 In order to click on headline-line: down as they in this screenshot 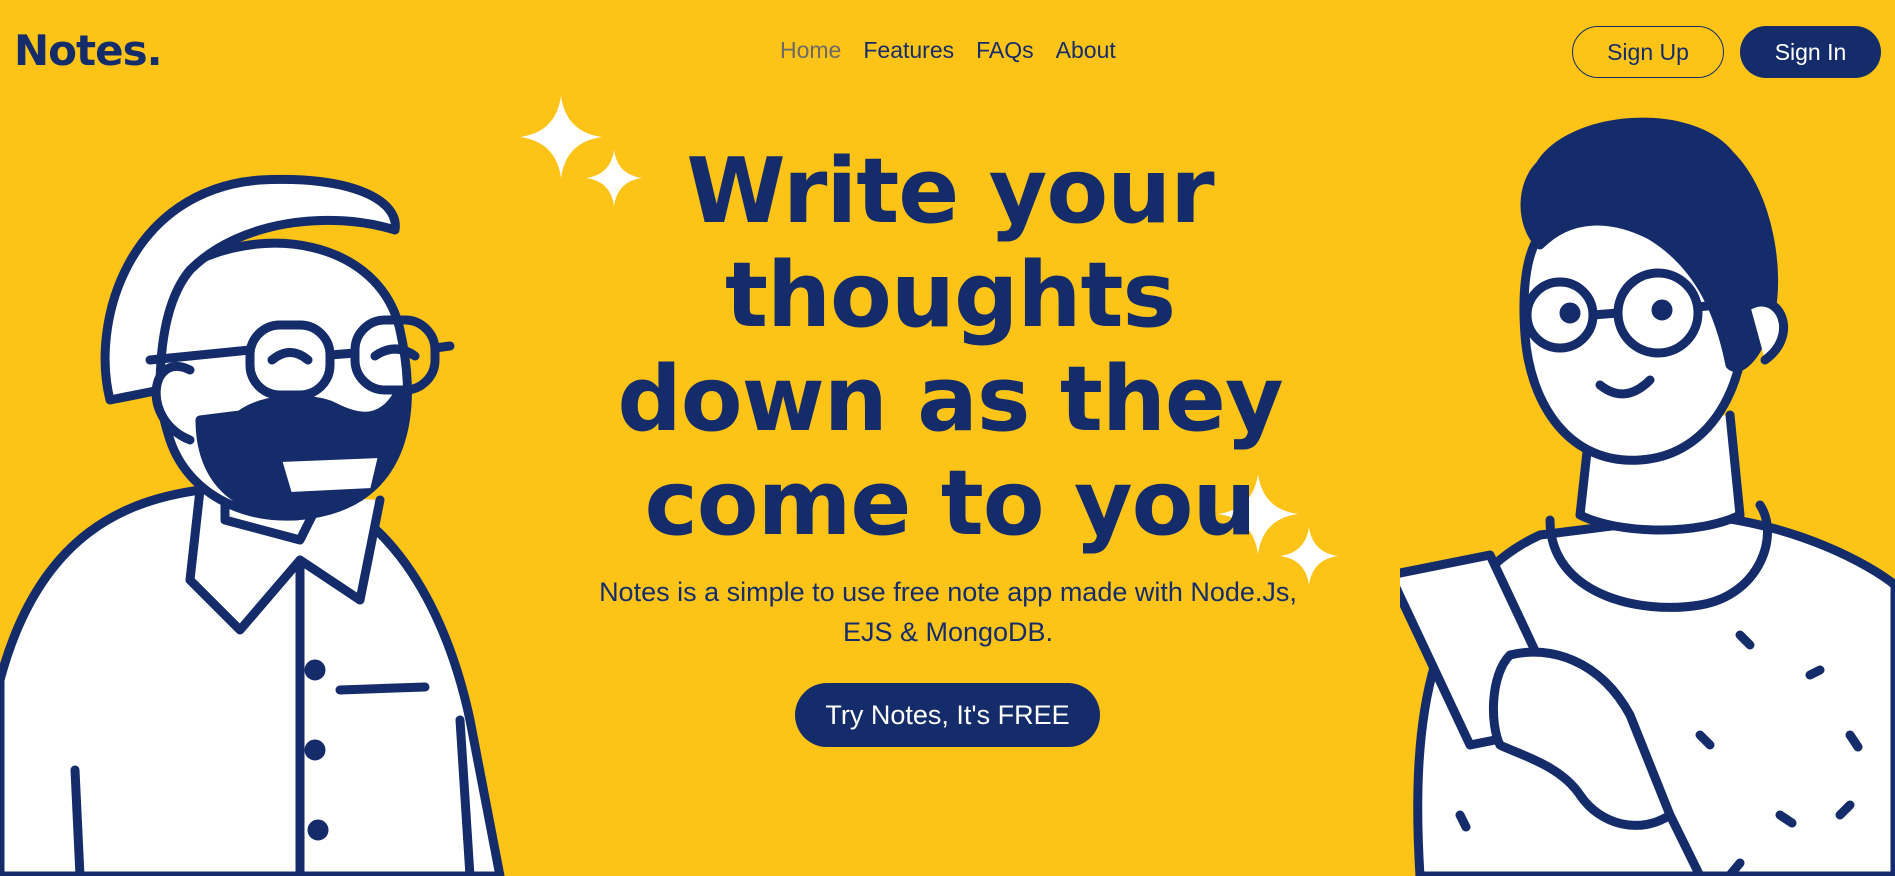, I will do `click(950, 399)`.